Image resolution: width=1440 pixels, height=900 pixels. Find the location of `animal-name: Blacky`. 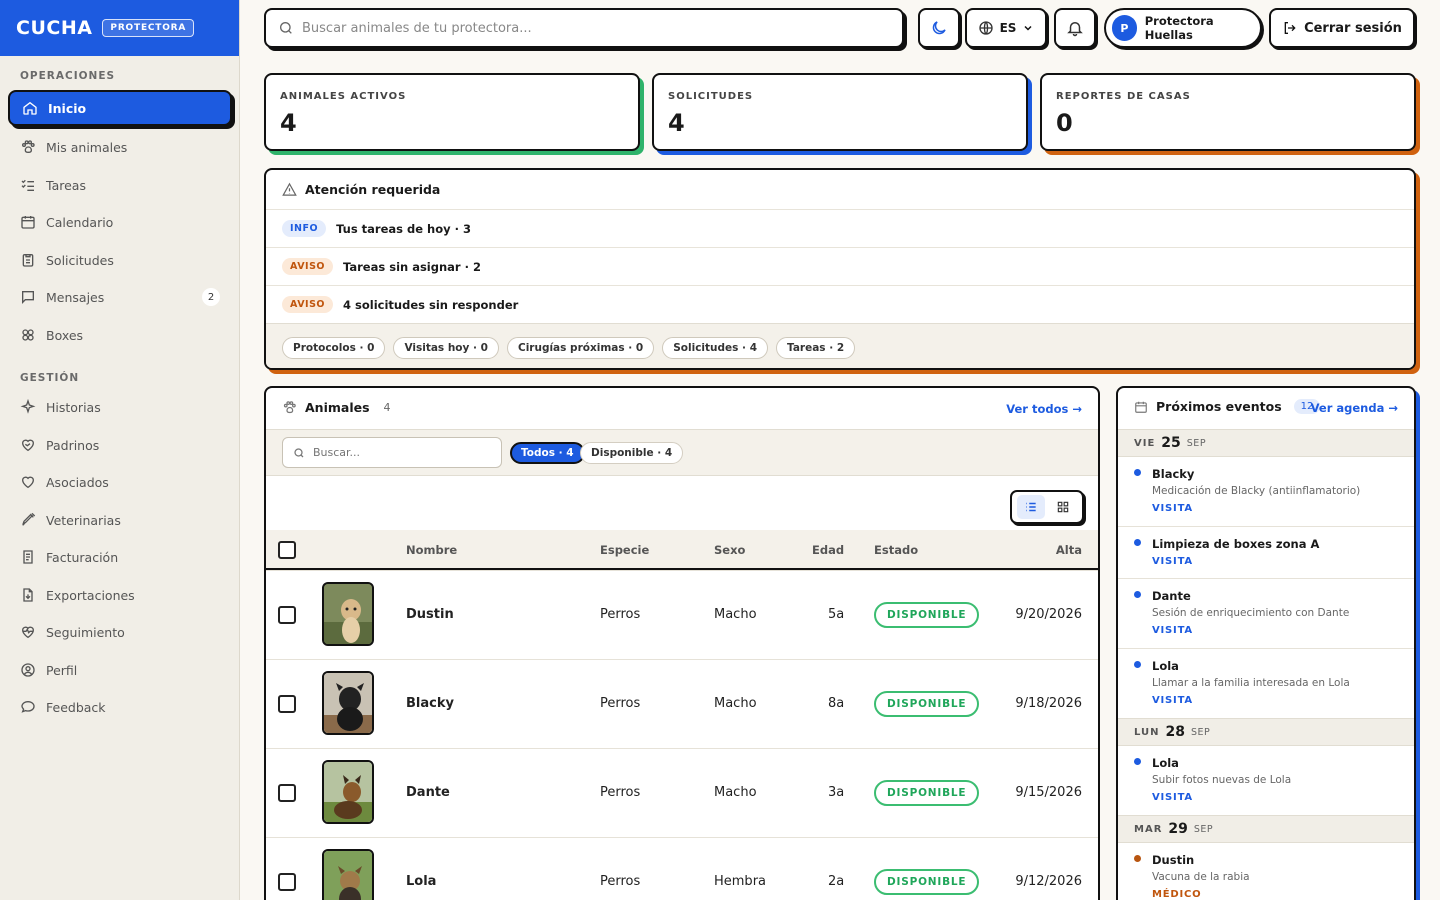

animal-name: Blacky is located at coordinates (430, 703).